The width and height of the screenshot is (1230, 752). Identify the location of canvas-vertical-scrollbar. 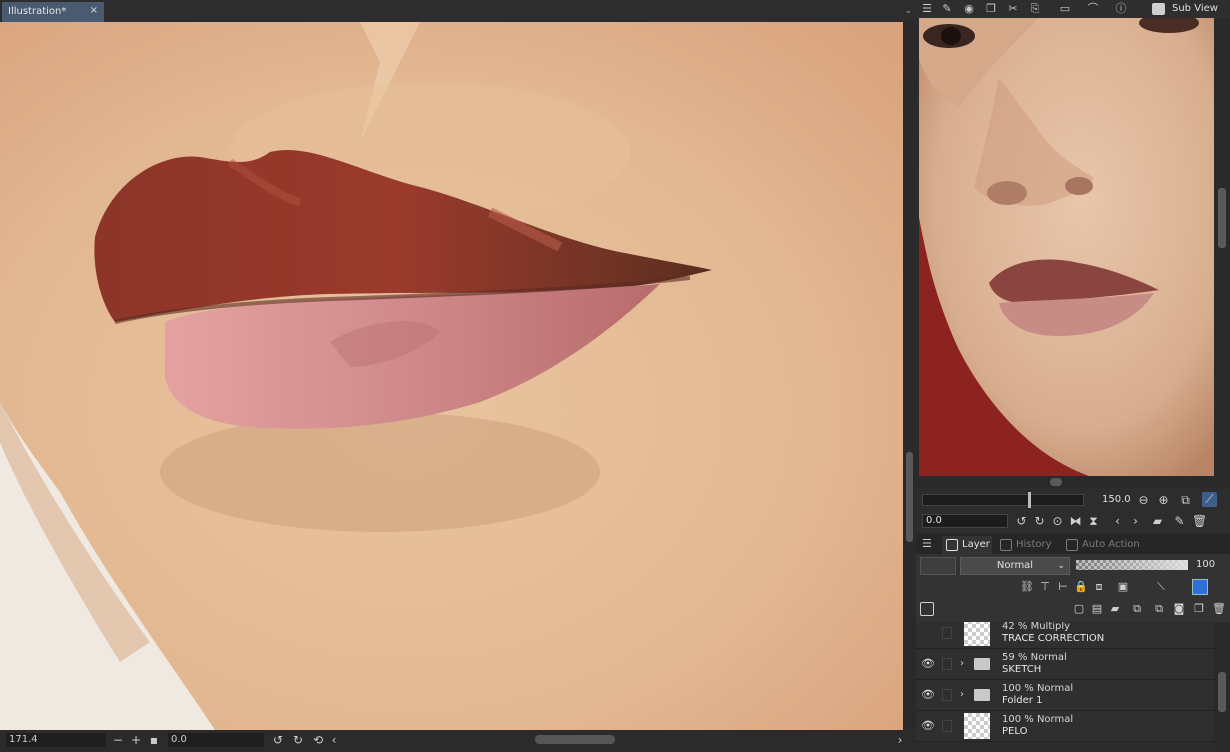
(909, 376).